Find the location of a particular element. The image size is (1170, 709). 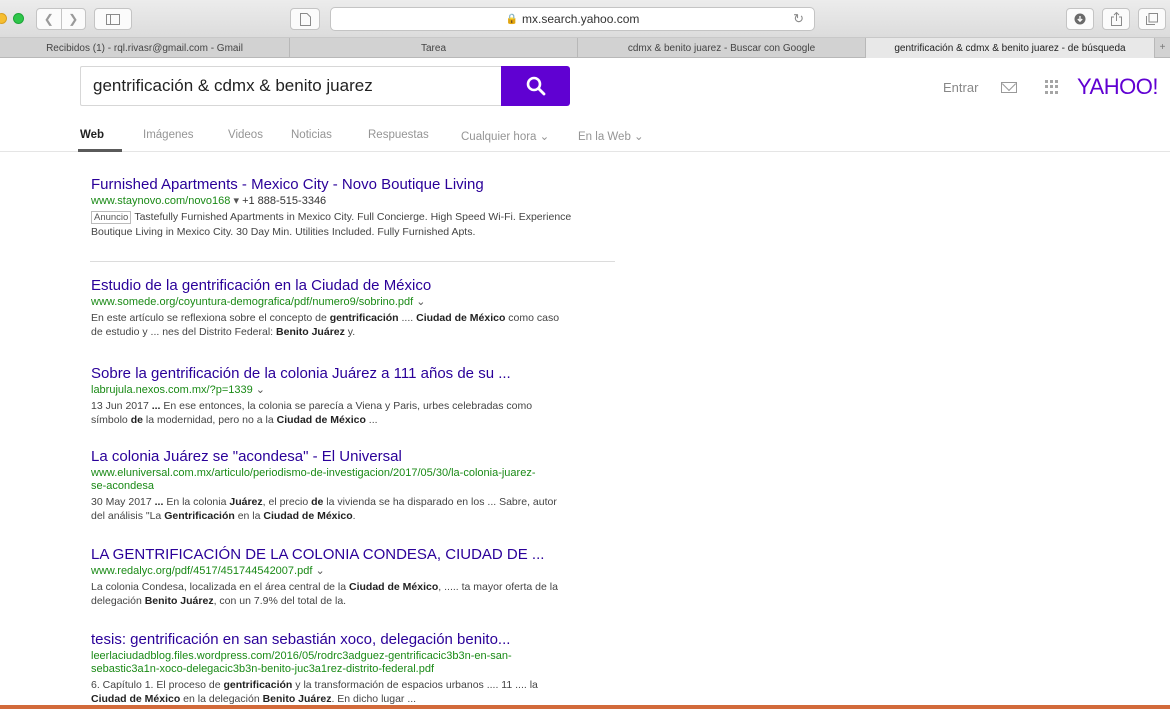

ad-badge: Anuncio is located at coordinates (111, 217).